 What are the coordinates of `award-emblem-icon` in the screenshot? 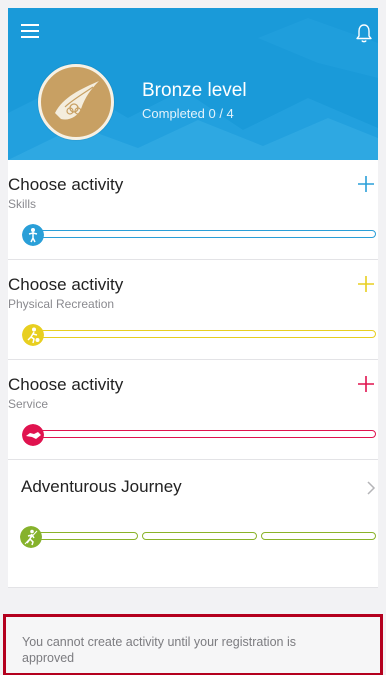 It's located at (77, 100).